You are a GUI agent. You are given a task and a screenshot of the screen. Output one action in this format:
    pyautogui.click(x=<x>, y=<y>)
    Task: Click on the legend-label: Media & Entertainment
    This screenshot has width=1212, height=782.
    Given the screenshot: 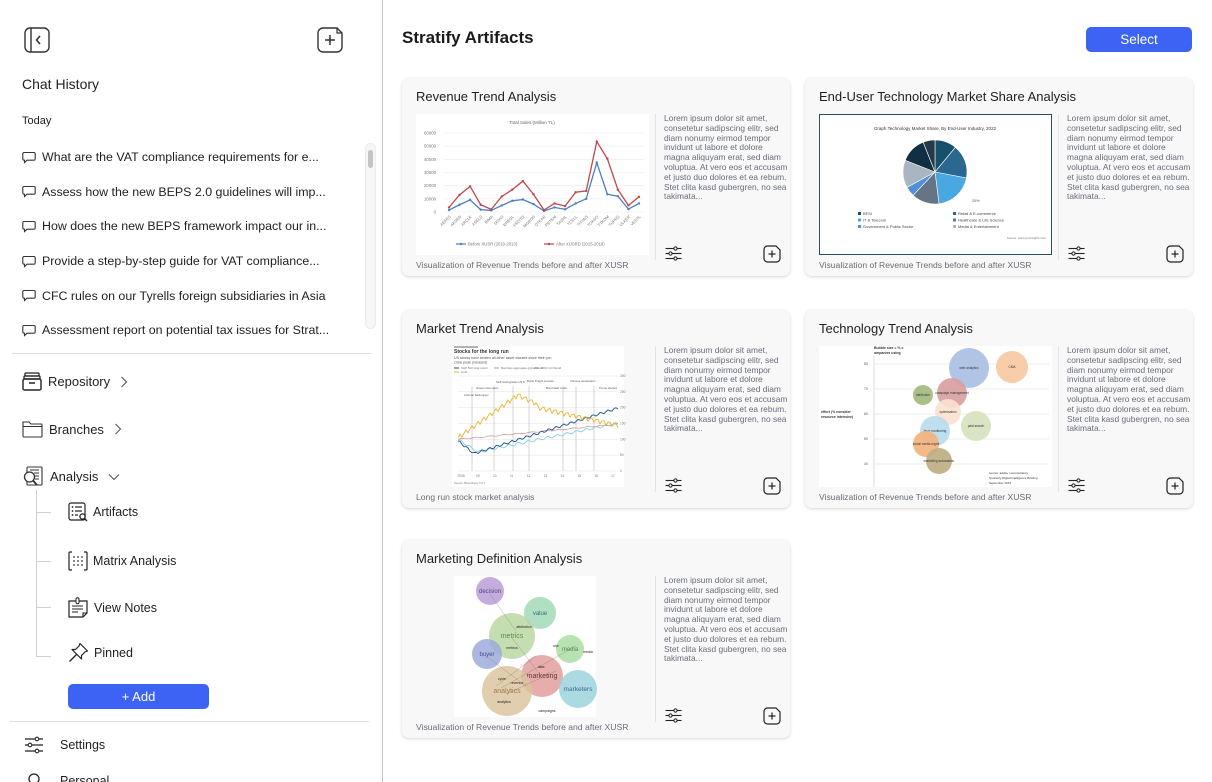 What is the action you would take?
    pyautogui.click(x=979, y=226)
    